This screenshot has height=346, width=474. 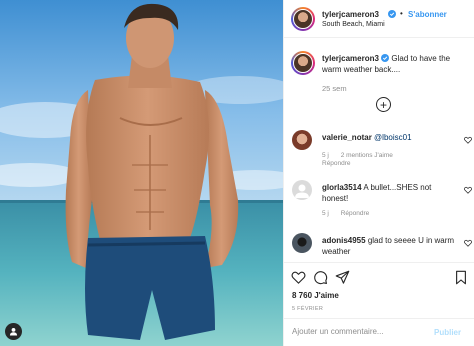 I want to click on follow-button: S'abonner, so click(x=427, y=14).